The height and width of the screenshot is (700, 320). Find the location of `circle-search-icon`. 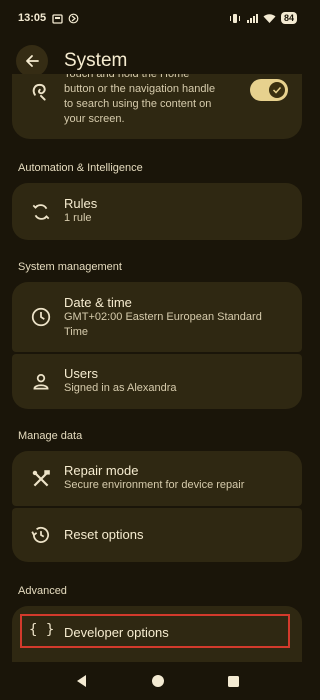

circle-search-icon is located at coordinates (39, 92).